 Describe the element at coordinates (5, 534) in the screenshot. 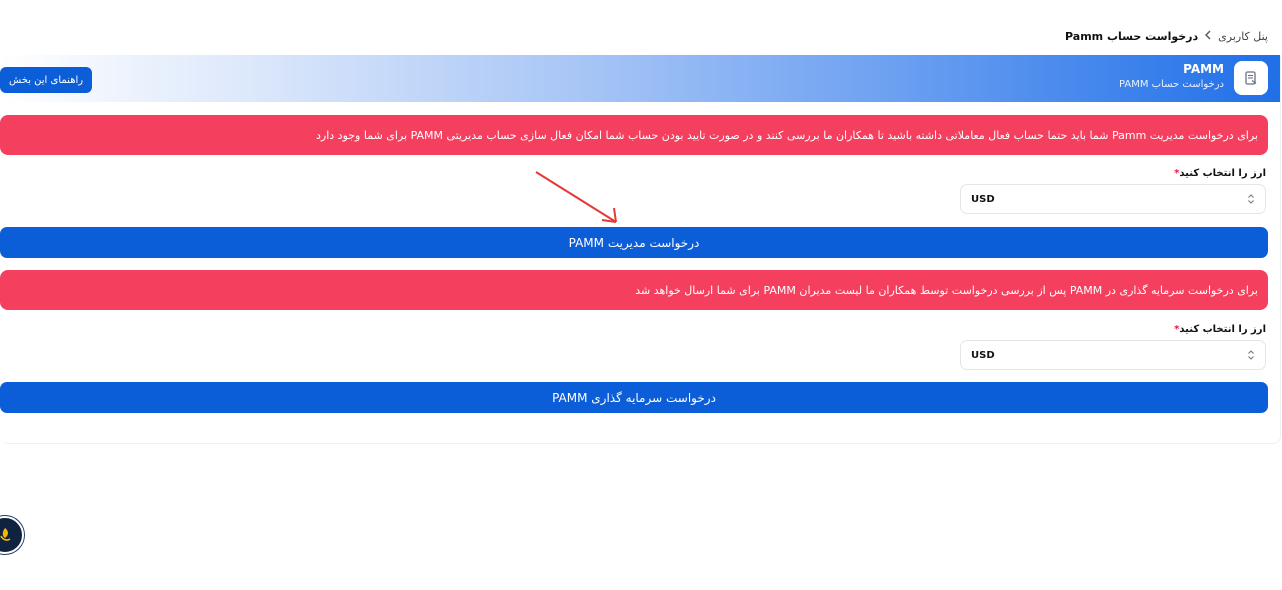

I see `logo-mark-icon` at that location.